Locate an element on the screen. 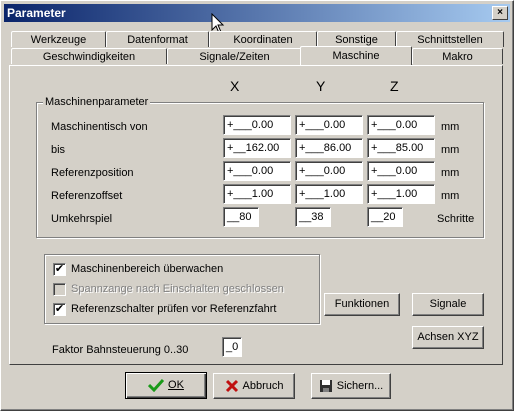 The height and width of the screenshot is (411, 514). tab-label: Geschwindigkeiten is located at coordinates (89, 57).